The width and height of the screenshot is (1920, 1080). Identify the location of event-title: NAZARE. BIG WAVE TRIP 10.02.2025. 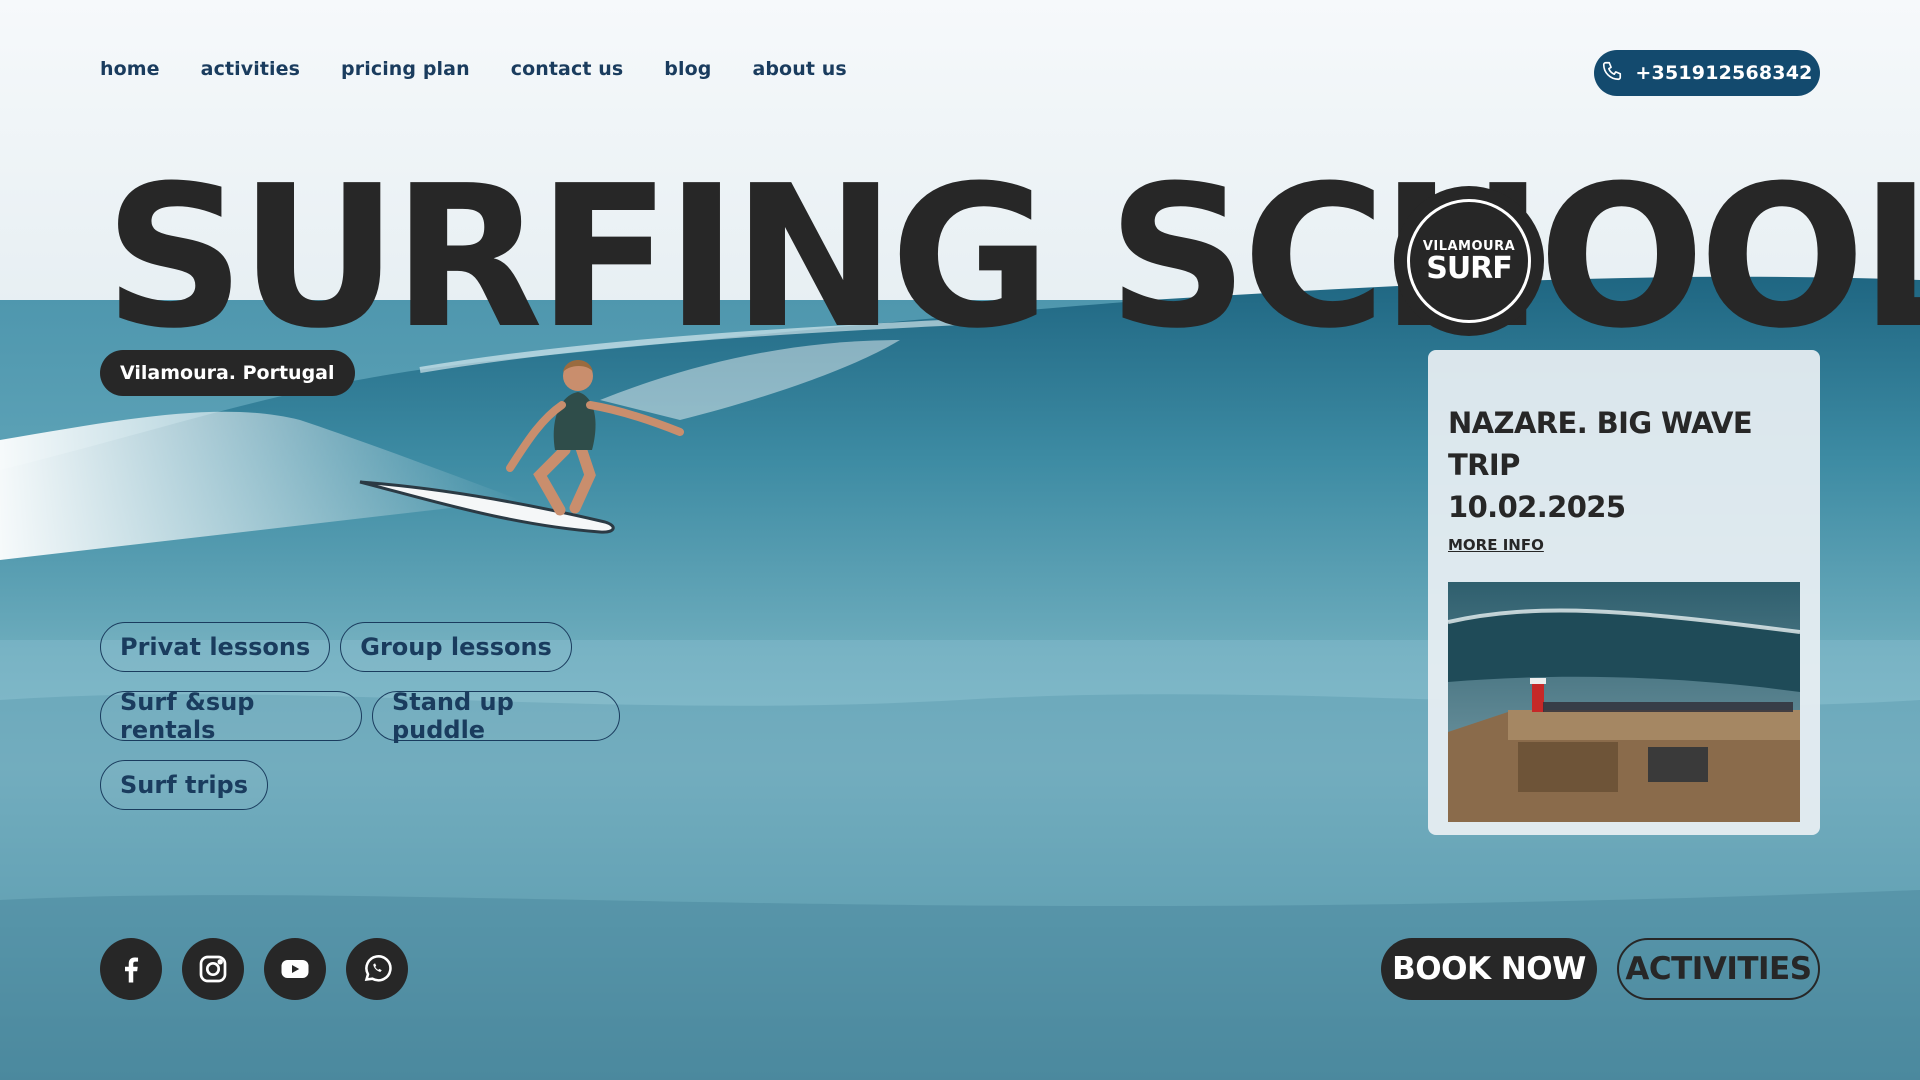
(1624, 465).